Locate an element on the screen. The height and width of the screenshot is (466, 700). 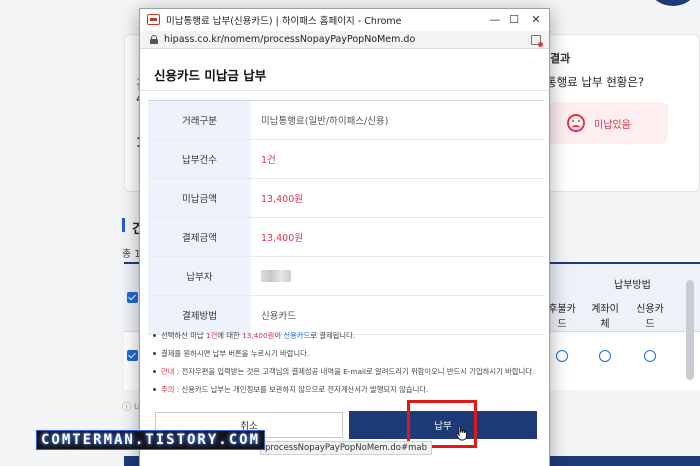
table-row: 결제방법 신용카드 is located at coordinates (346, 315).